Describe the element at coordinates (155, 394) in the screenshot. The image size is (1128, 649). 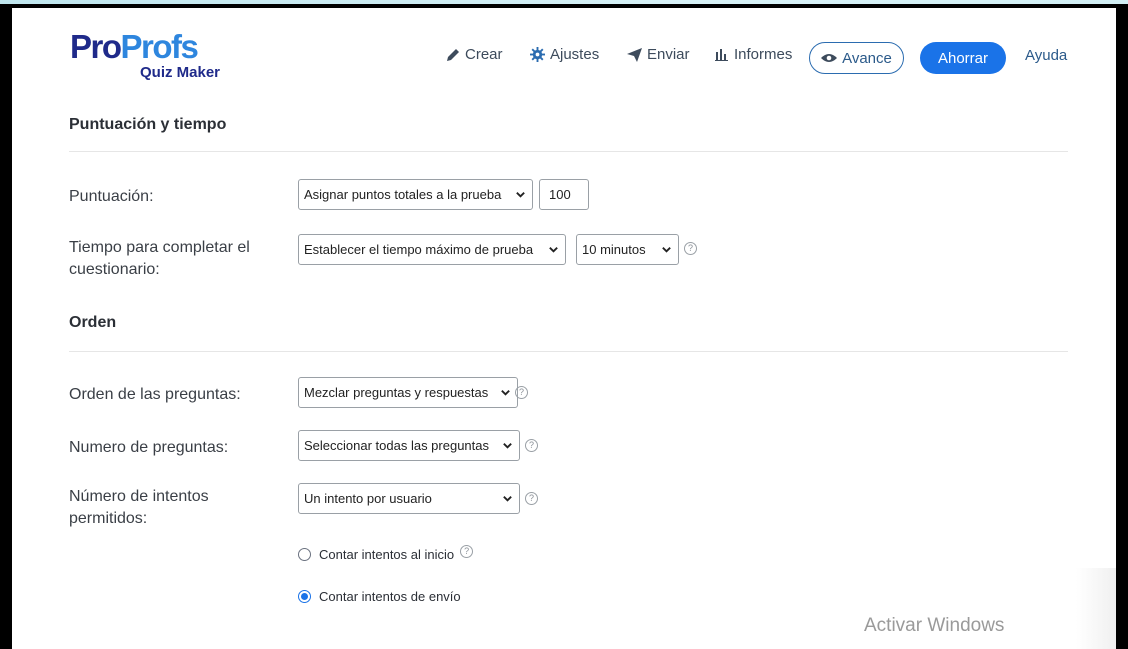
I see `question-order-label: Orden de las preguntas:` at that location.